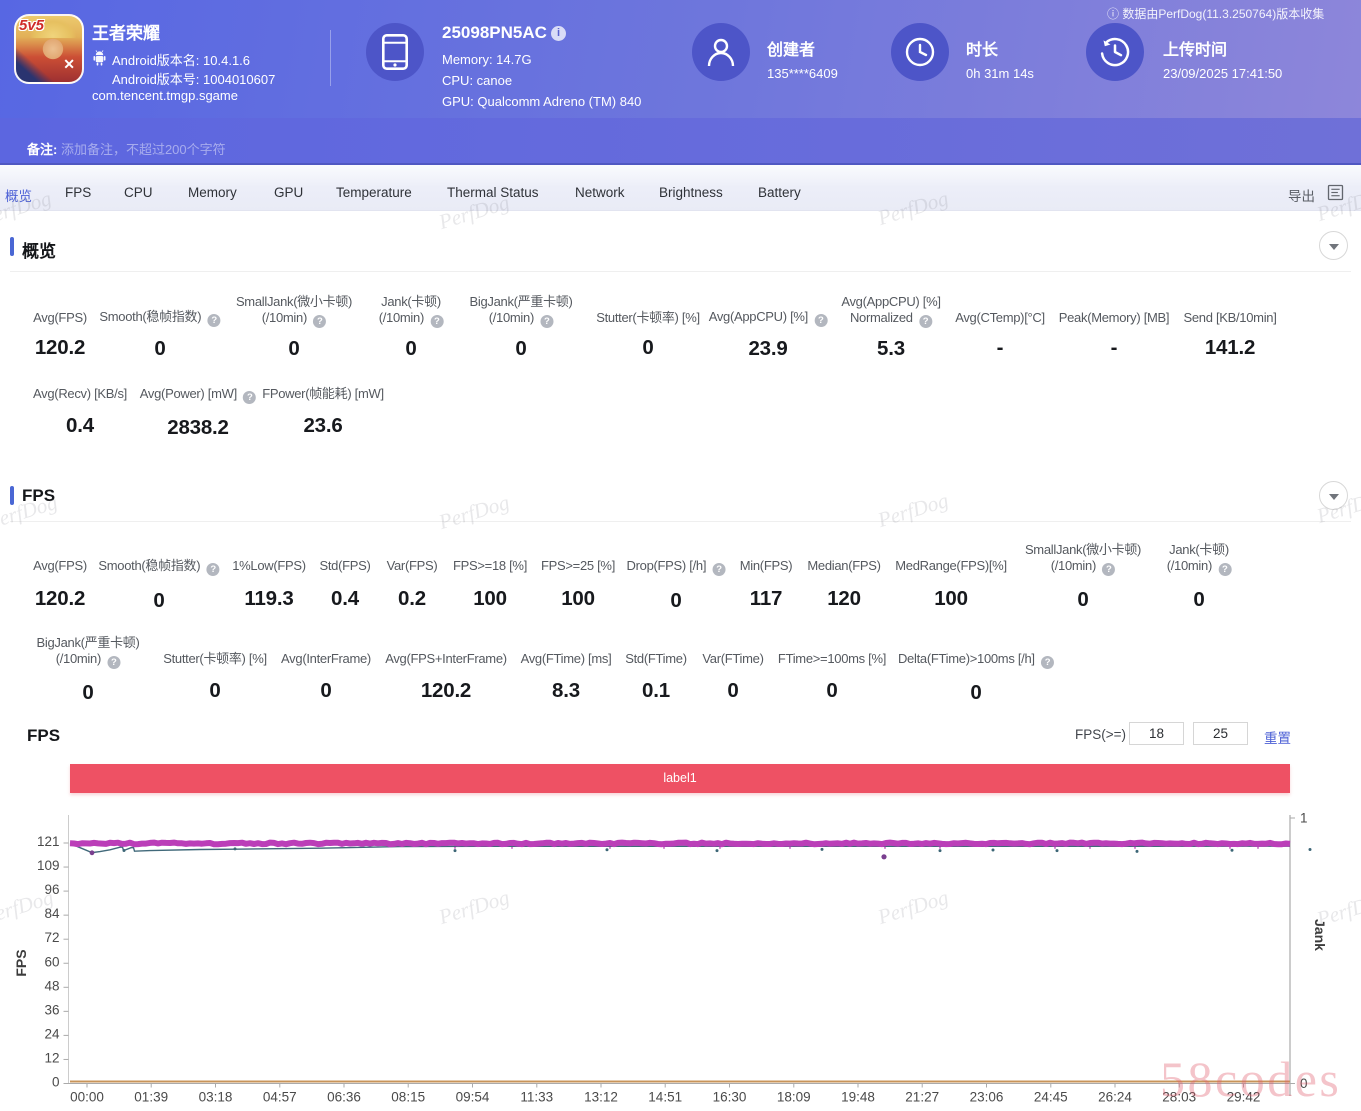 This screenshot has height=1111, width=1361. I want to click on svg-text: 03:18, so click(216, 1097).